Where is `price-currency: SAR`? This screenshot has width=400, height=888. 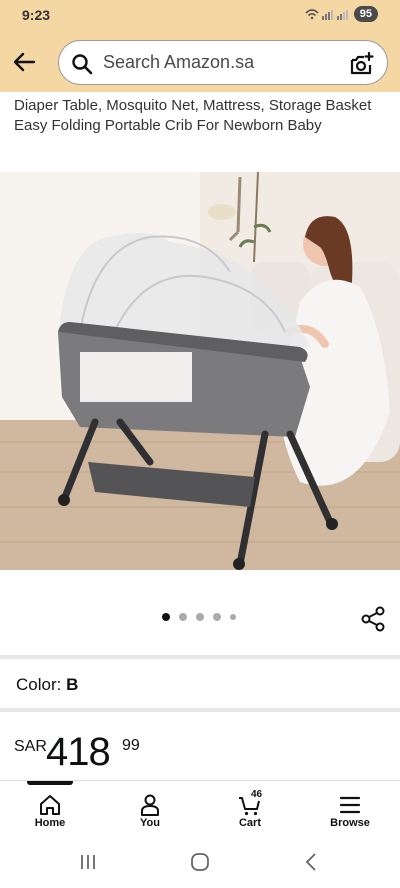 price-currency: SAR is located at coordinates (30, 746).